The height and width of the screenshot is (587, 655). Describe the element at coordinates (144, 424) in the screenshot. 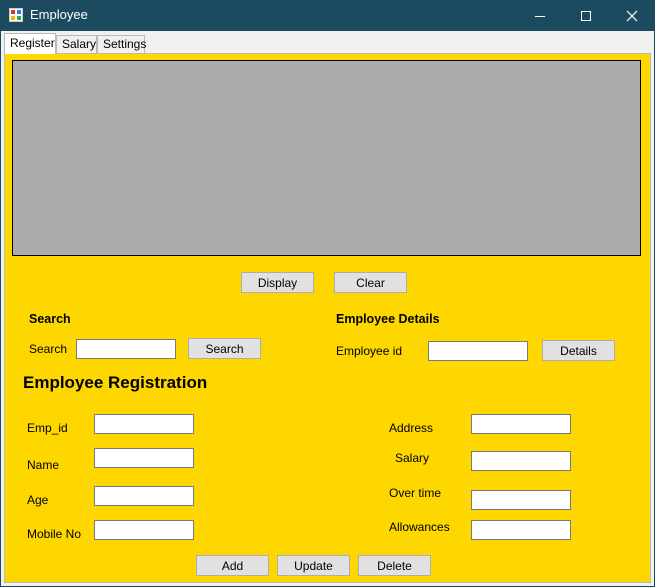

I see `emp-id-input` at that location.